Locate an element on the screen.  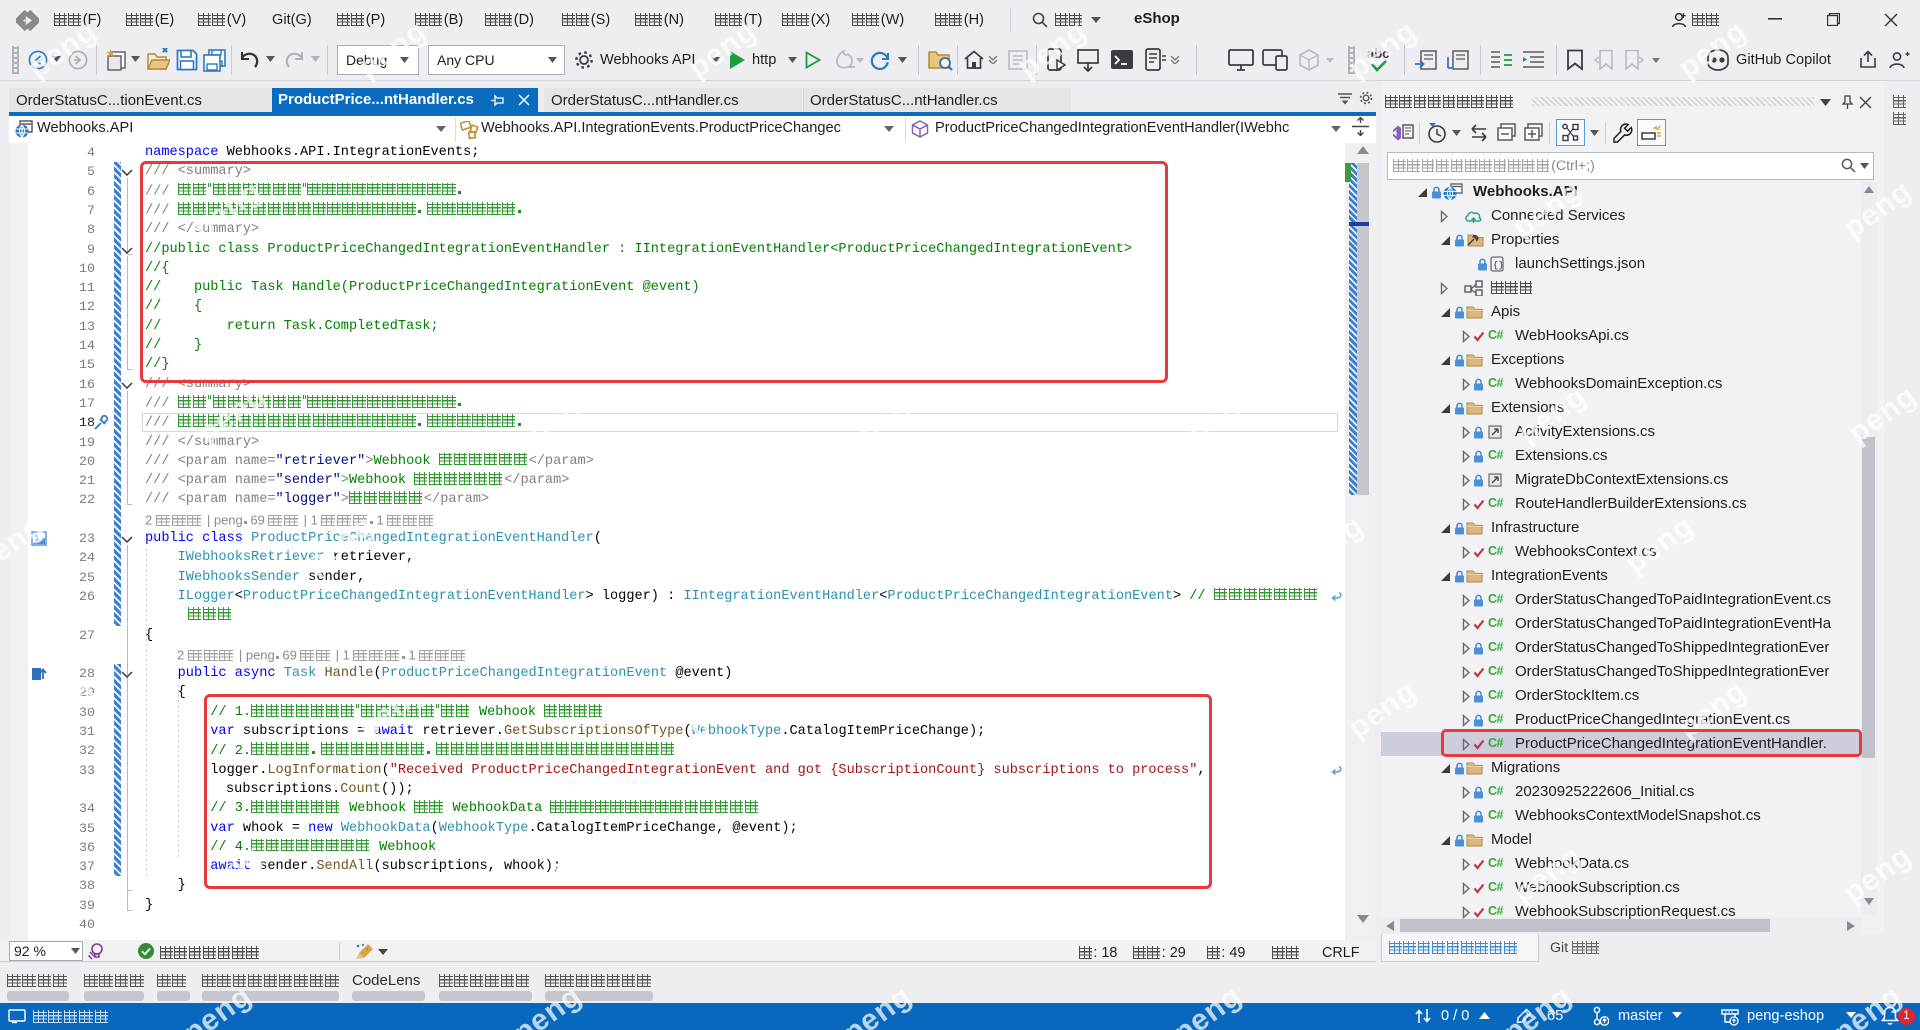
svg-text: abc is located at coordinates (1378, 53).